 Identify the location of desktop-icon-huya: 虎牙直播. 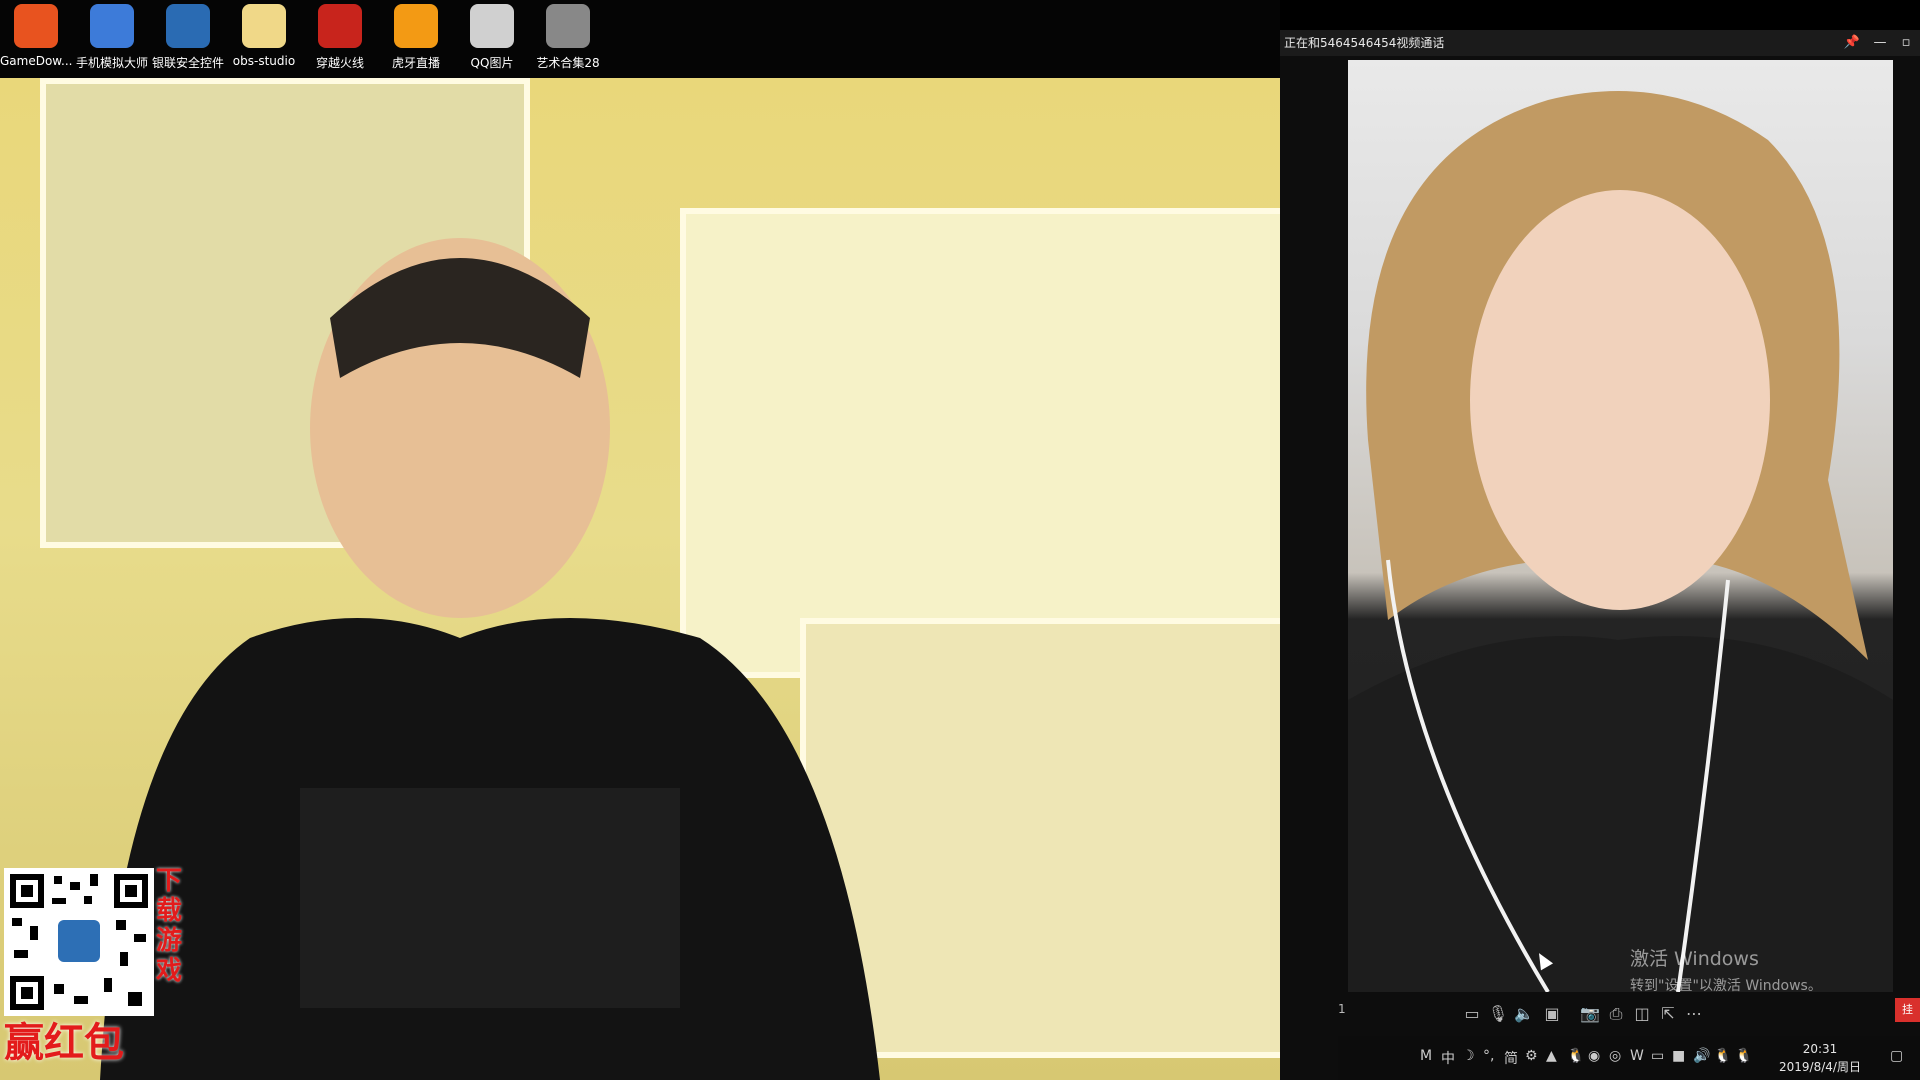
(416, 37).